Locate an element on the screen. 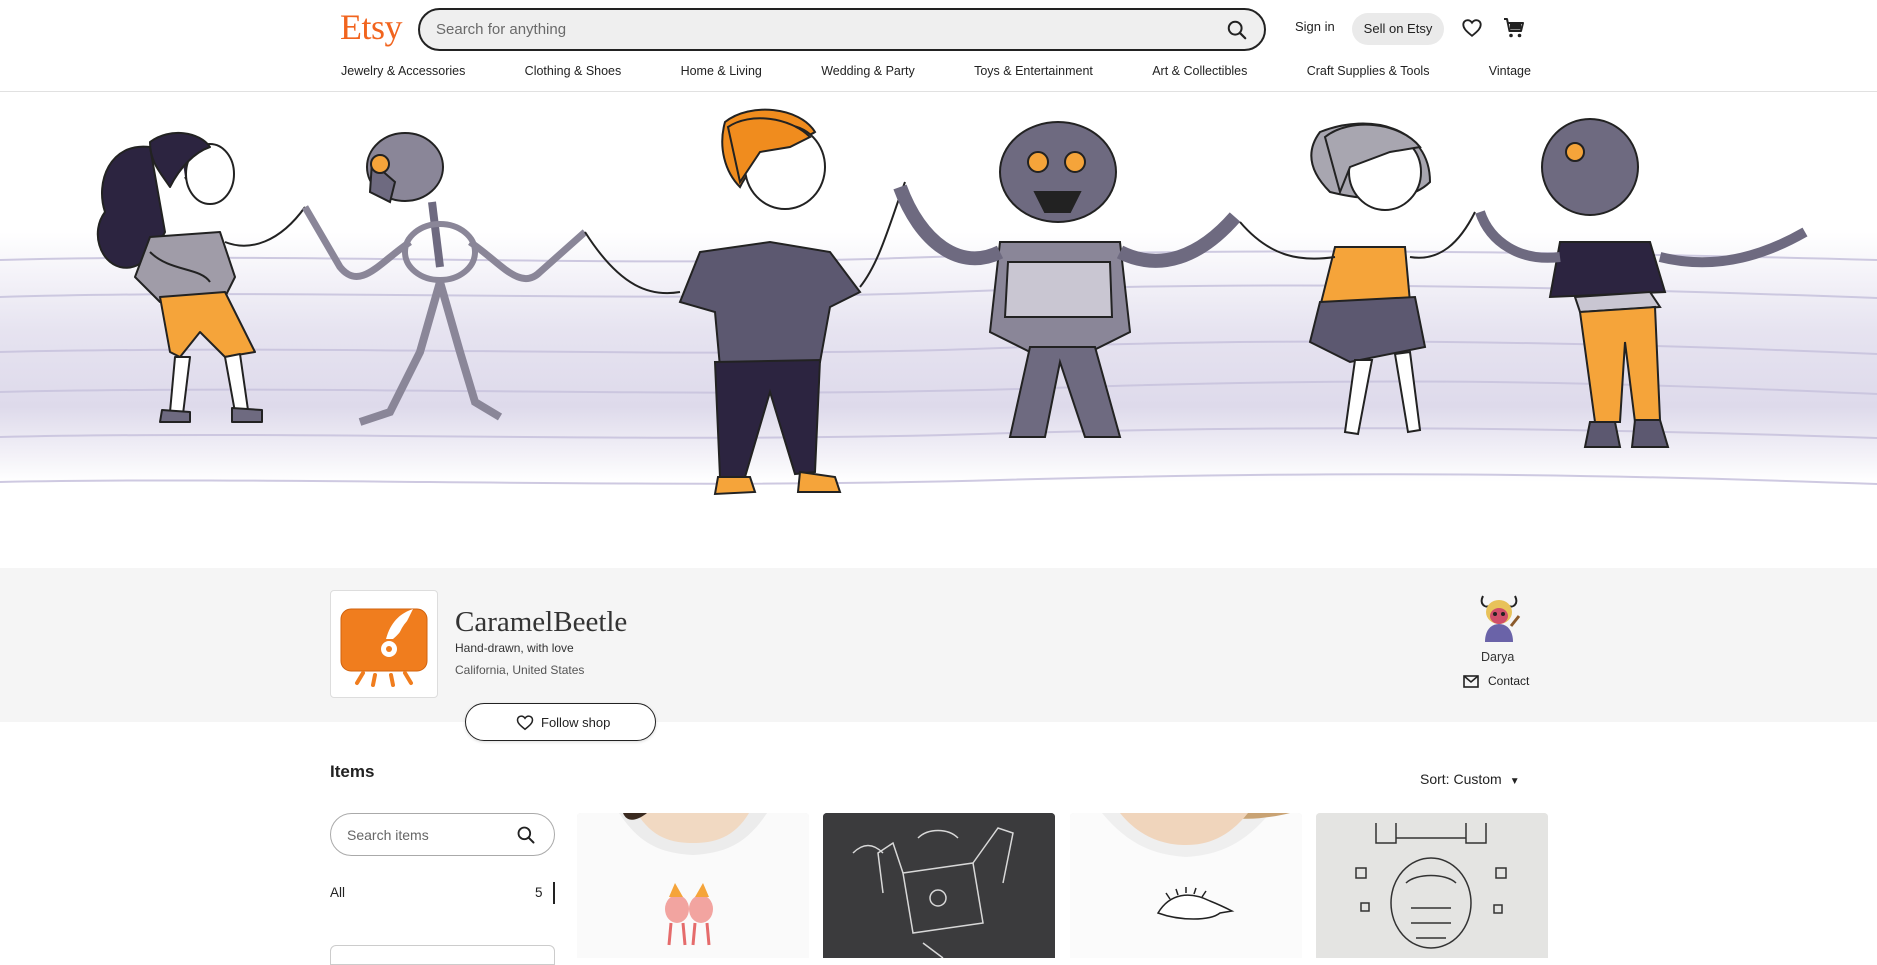  follow-shop-button: Follow shop is located at coordinates (560, 722).